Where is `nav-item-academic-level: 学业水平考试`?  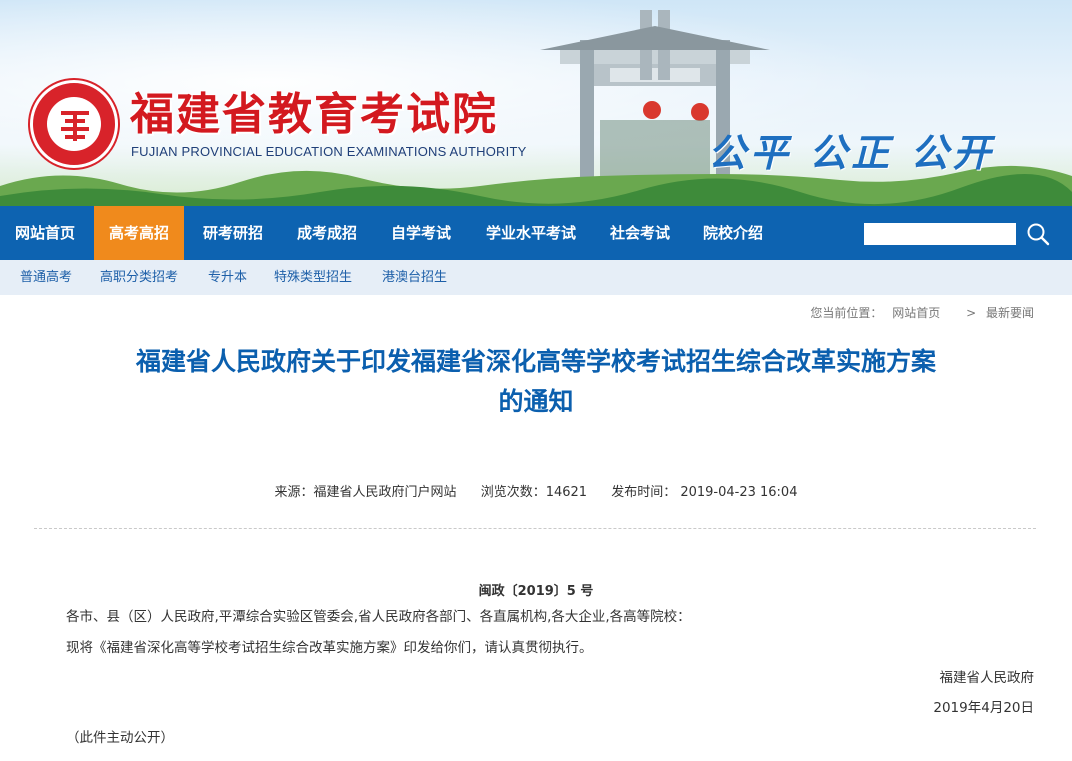
nav-item-academic-level: 学业水平考试 is located at coordinates (531, 233).